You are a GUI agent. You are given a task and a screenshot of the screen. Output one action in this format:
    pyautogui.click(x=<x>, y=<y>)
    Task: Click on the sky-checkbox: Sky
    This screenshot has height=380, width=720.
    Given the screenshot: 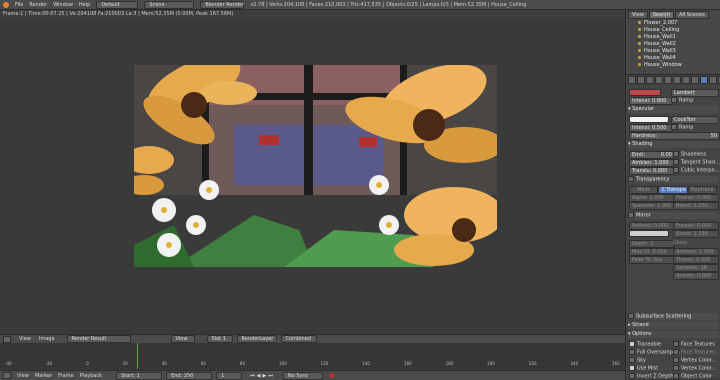 What is the action you would take?
    pyautogui.click(x=637, y=360)
    